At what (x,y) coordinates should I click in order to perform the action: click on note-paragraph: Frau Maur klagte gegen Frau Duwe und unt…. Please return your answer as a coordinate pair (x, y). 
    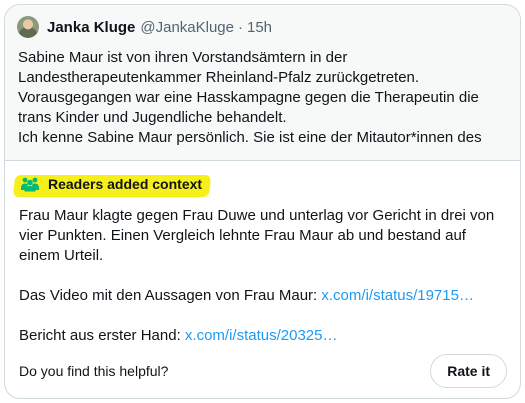
    Looking at the image, I should click on (257, 235).